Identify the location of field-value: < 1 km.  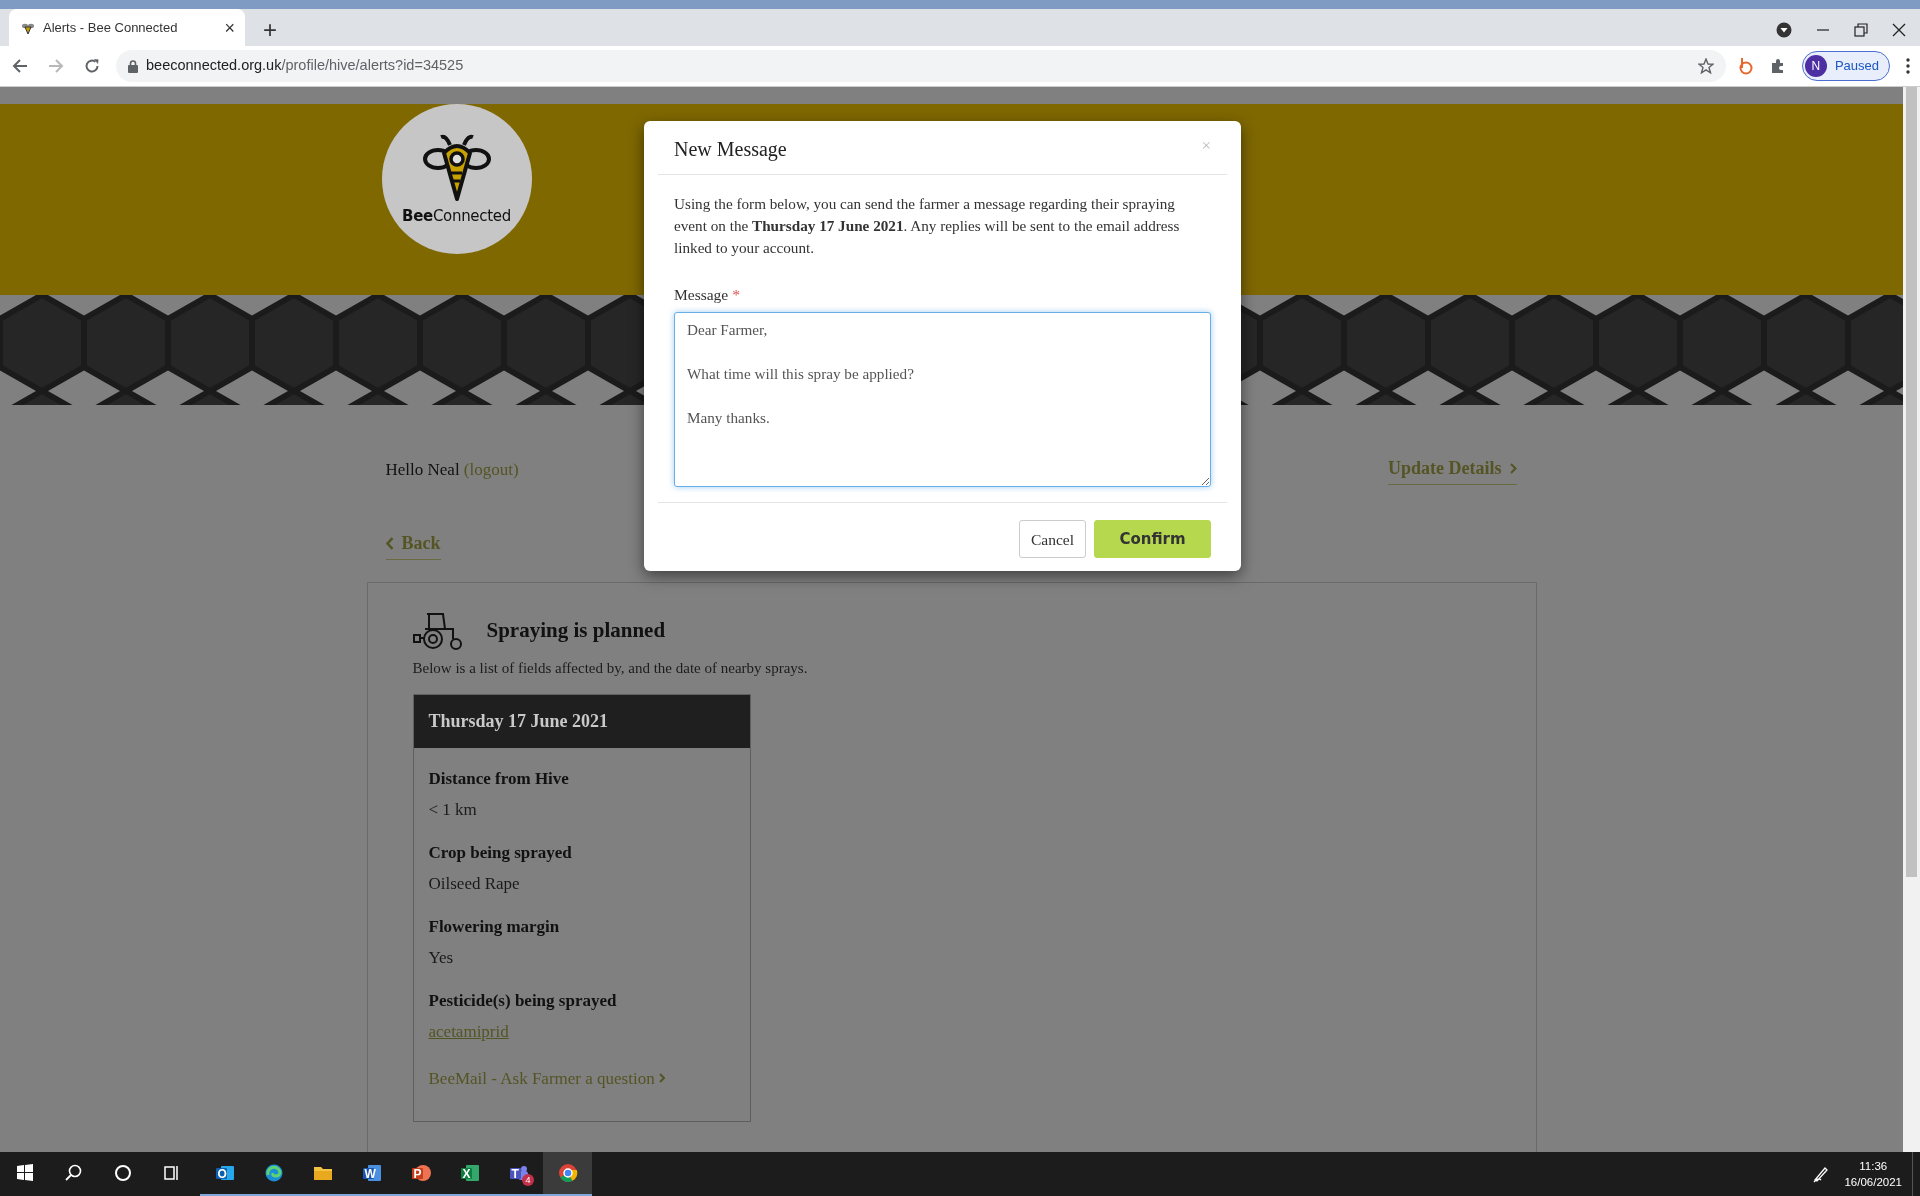
(453, 810).